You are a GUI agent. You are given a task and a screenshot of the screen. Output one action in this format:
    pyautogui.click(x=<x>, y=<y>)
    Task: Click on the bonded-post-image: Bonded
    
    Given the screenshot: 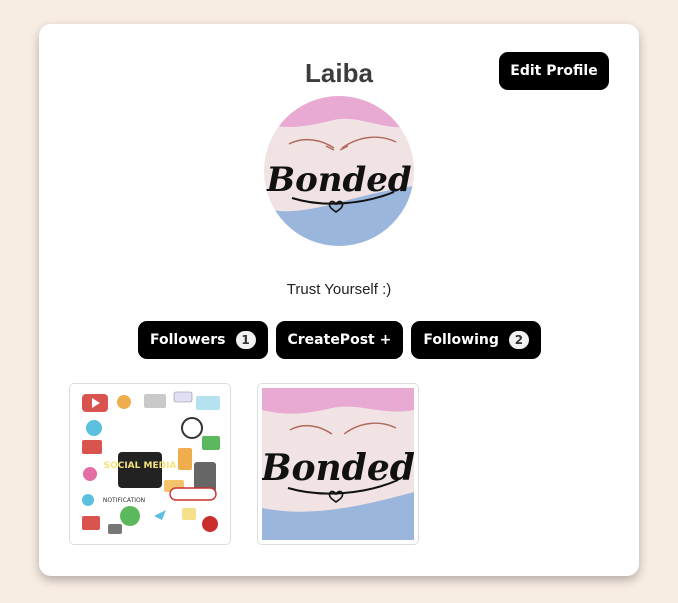 What is the action you would take?
    pyautogui.click(x=338, y=464)
    